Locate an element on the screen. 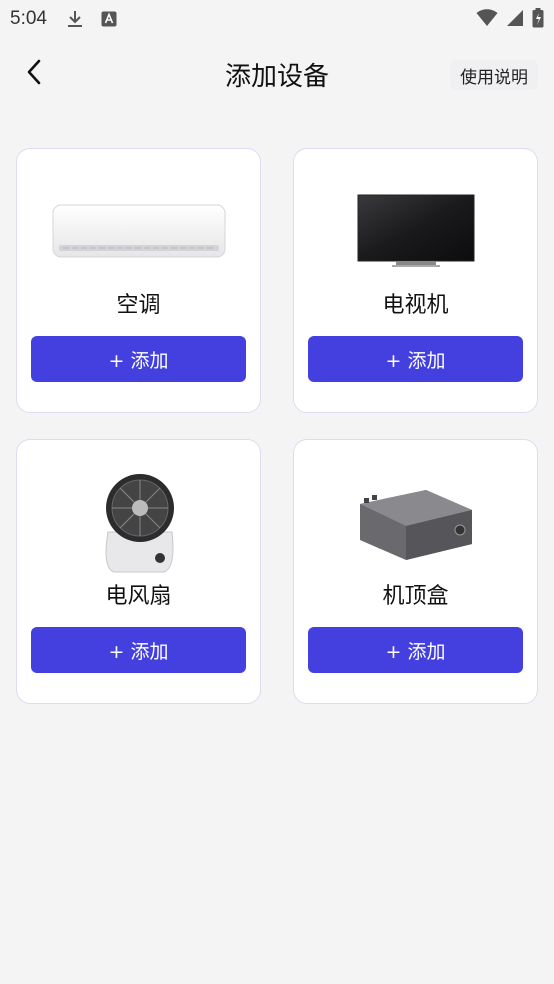 The width and height of the screenshot is (554, 984). device-card-electric-fan: 电风扇 + 添加 is located at coordinates (138, 571).